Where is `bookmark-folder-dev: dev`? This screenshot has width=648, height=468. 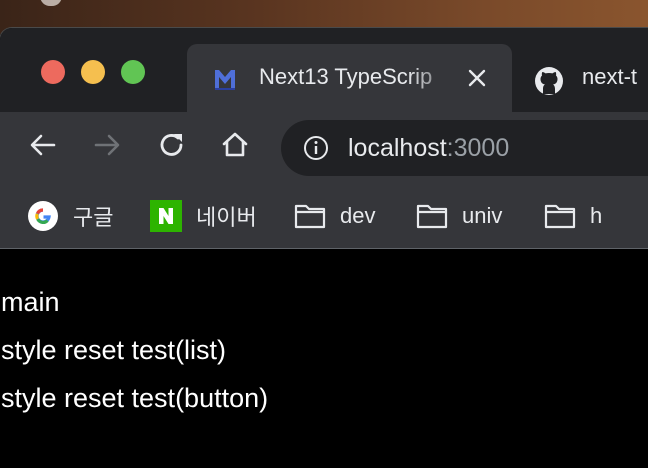 bookmark-folder-dev: dev is located at coordinates (334, 216).